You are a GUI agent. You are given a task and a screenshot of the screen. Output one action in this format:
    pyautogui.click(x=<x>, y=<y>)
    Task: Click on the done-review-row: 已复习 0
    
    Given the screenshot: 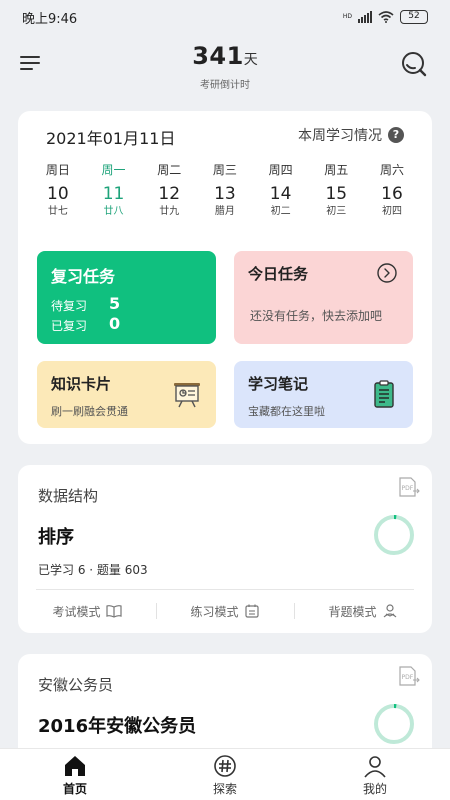 What is the action you would take?
    pyautogui.click(x=85, y=324)
    